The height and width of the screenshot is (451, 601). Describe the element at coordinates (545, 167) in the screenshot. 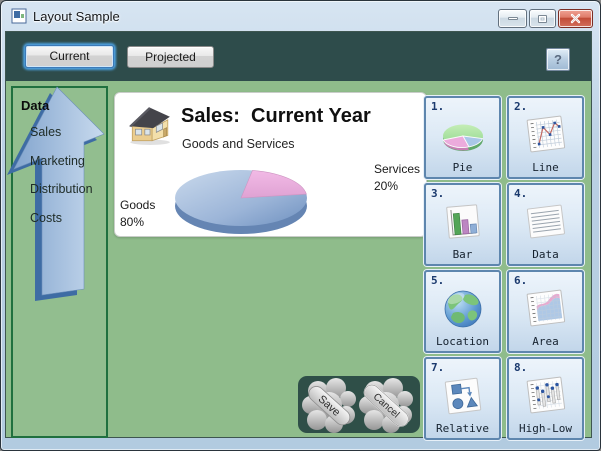

I see `button-label: Line` at that location.